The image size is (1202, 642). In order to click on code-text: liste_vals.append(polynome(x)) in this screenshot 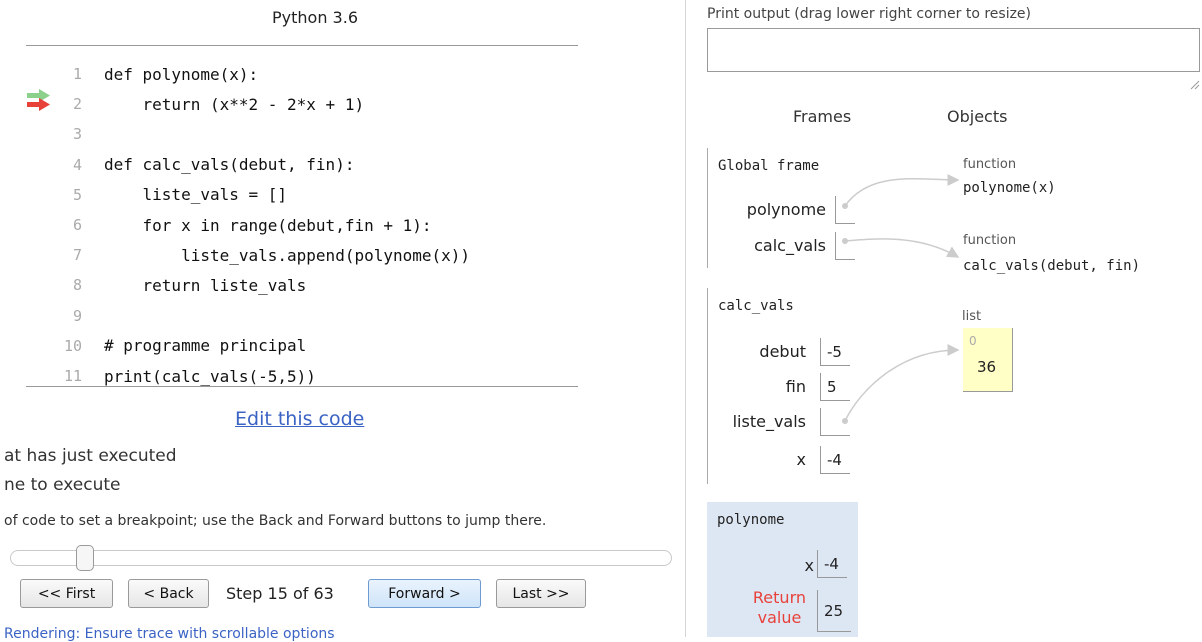, I will do `click(287, 255)`.